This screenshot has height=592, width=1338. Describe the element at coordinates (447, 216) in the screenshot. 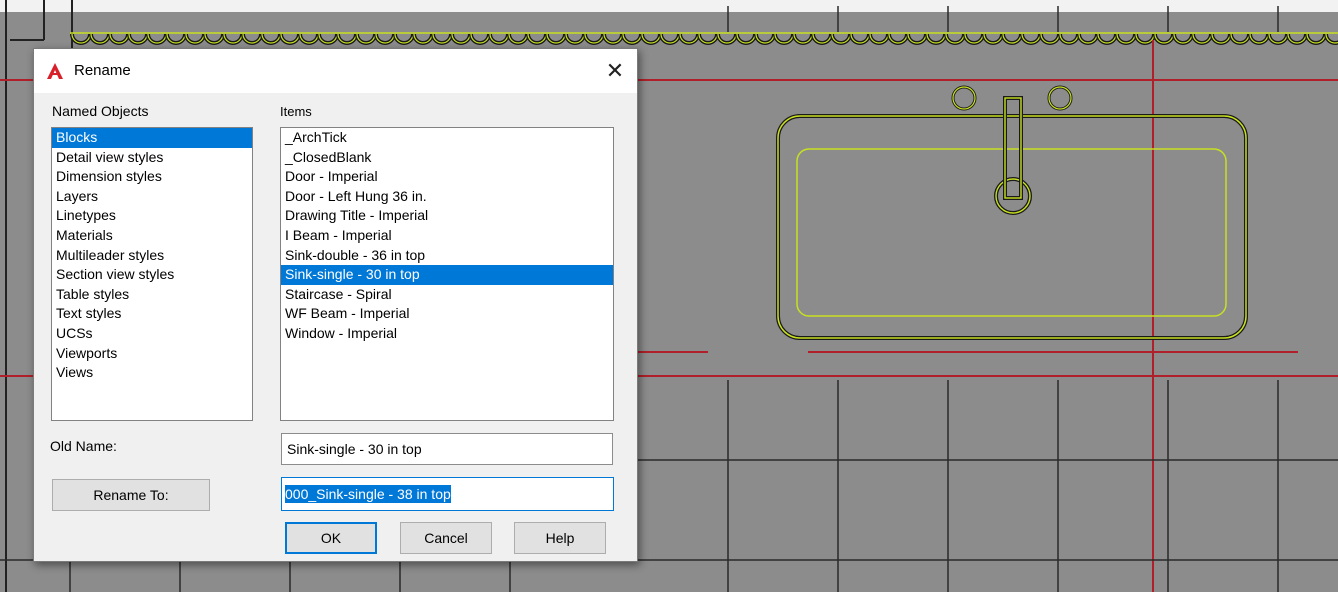

I see `list-item: Drawing Title - Imperial` at that location.